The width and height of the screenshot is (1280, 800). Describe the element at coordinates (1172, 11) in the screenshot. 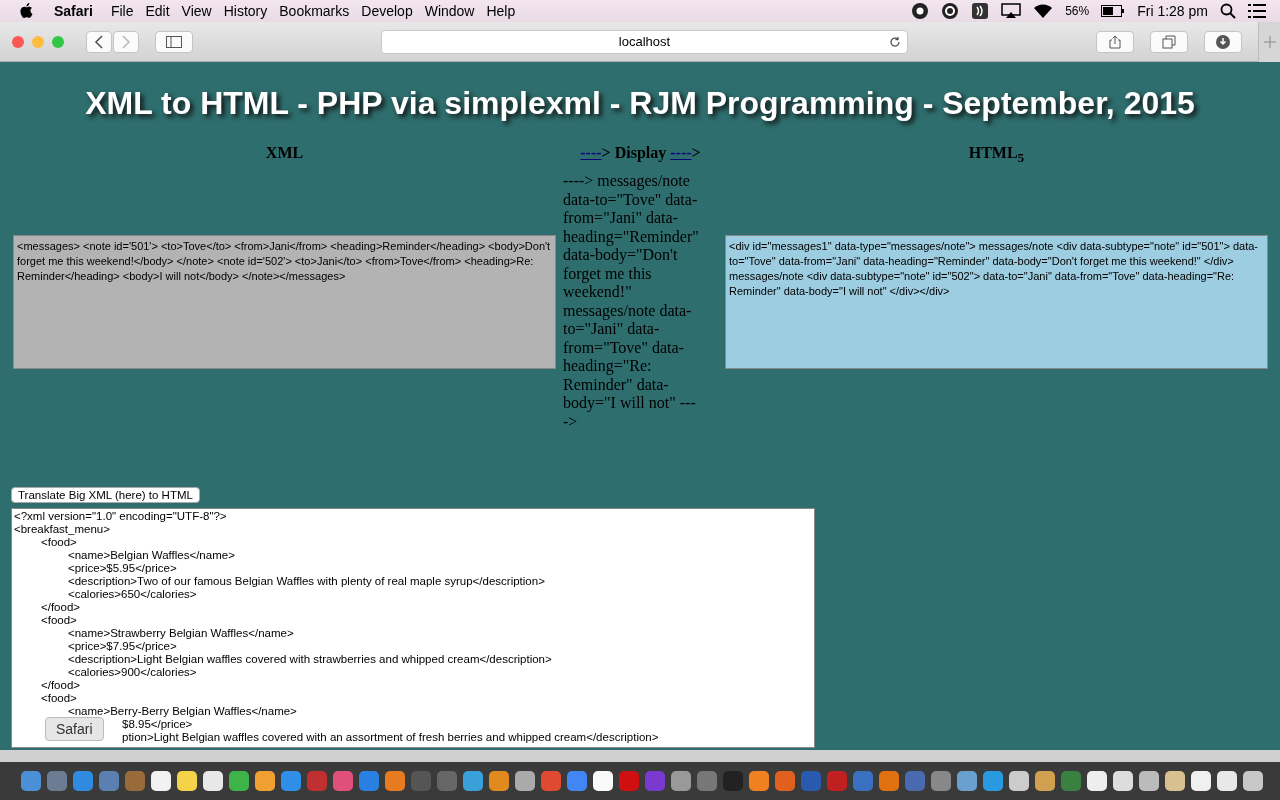

I see `menu-clock: Fri 1:28 pm` at that location.